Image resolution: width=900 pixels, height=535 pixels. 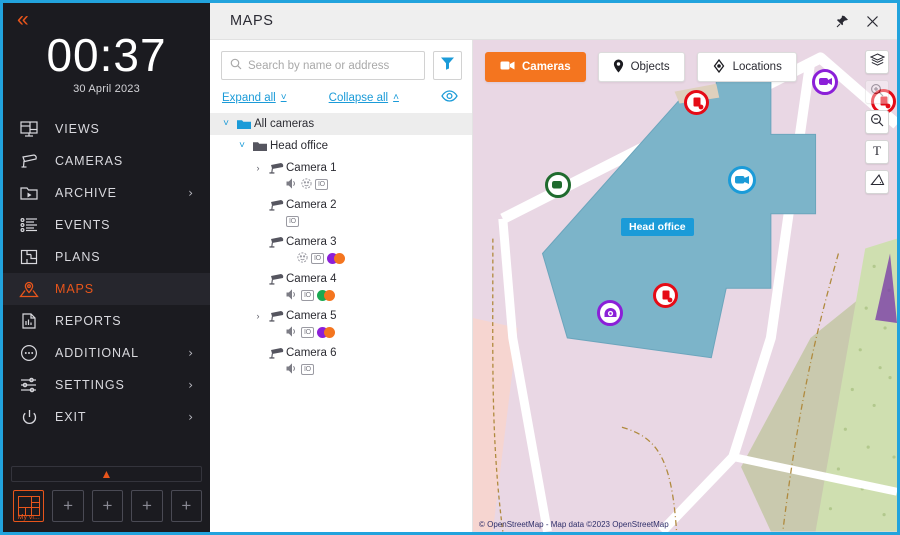 I want to click on search-box, so click(x=323, y=65).